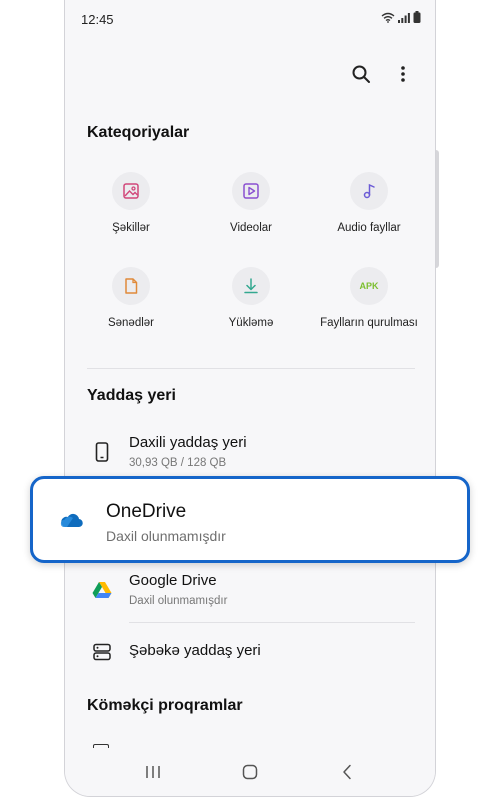 The image size is (500, 800). Describe the element at coordinates (404, 17) in the screenshot. I see `signal-icon` at that location.